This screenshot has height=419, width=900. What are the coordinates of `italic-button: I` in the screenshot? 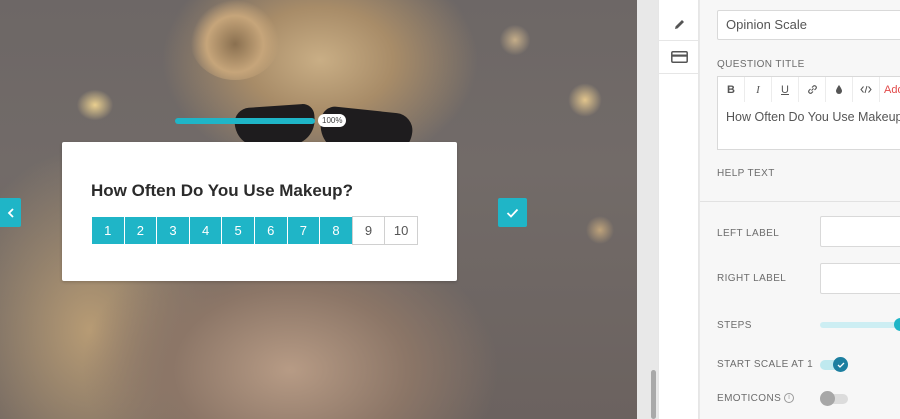 It's located at (758, 89).